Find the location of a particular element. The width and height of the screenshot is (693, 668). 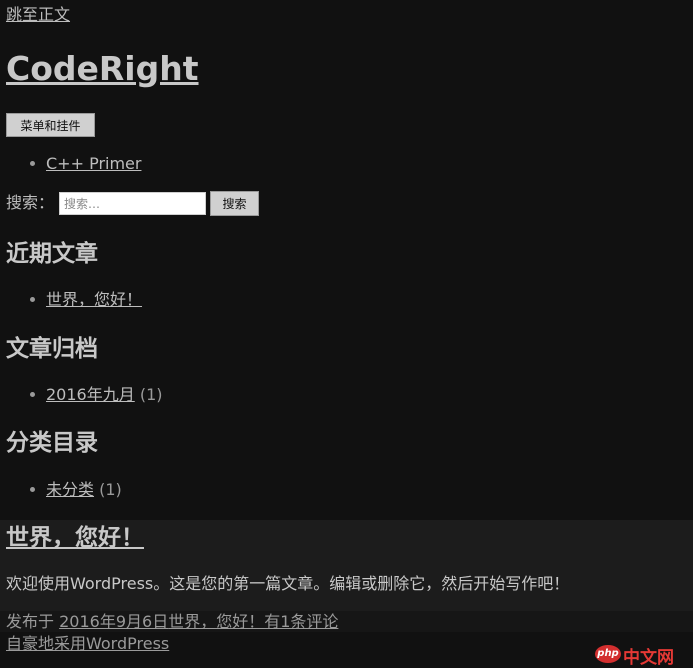

post-date-link: 2016年9月6日 is located at coordinates (113, 621).